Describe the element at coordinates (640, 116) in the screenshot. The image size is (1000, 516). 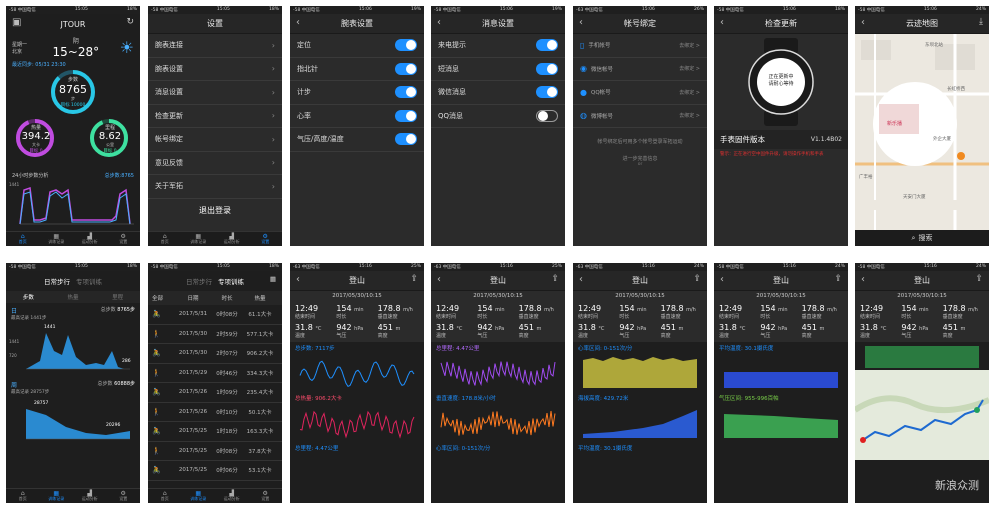
I see `bind-row-weibo: ◍ 微博帐号 去绑定 >` at that location.